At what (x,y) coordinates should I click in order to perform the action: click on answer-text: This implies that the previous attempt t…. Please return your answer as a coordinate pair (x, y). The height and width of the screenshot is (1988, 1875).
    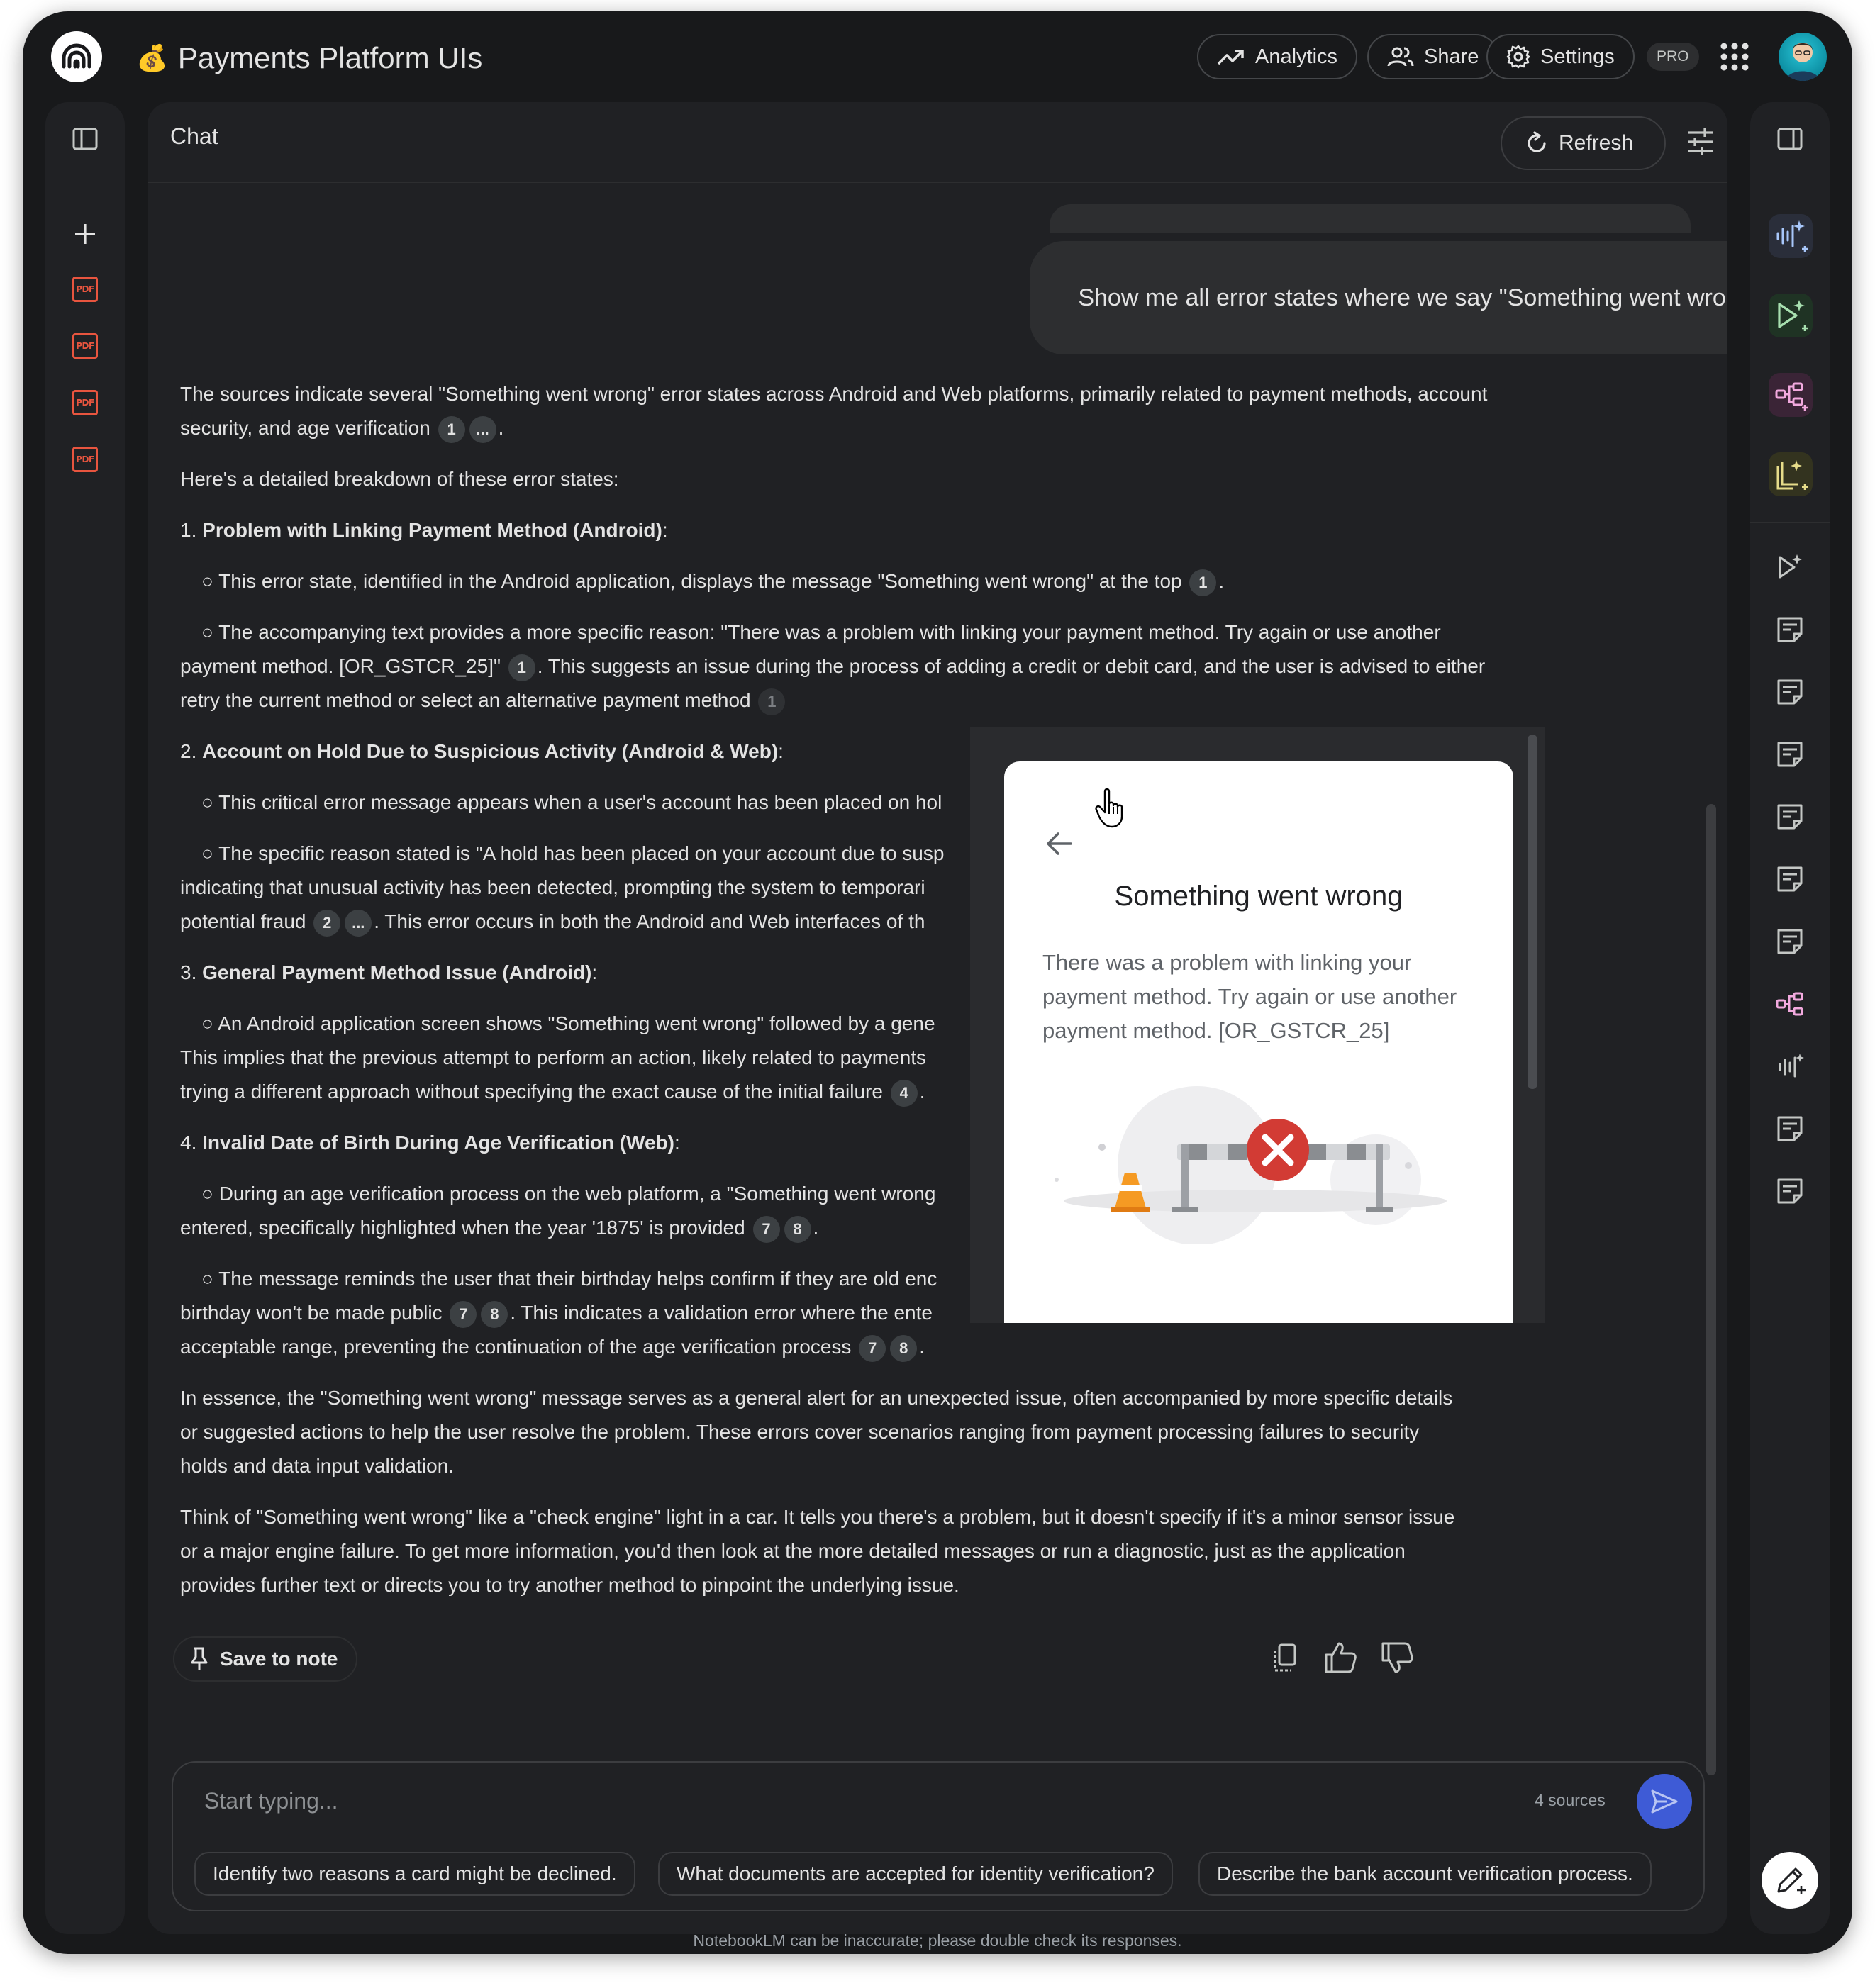
    Looking at the image, I should click on (553, 1057).